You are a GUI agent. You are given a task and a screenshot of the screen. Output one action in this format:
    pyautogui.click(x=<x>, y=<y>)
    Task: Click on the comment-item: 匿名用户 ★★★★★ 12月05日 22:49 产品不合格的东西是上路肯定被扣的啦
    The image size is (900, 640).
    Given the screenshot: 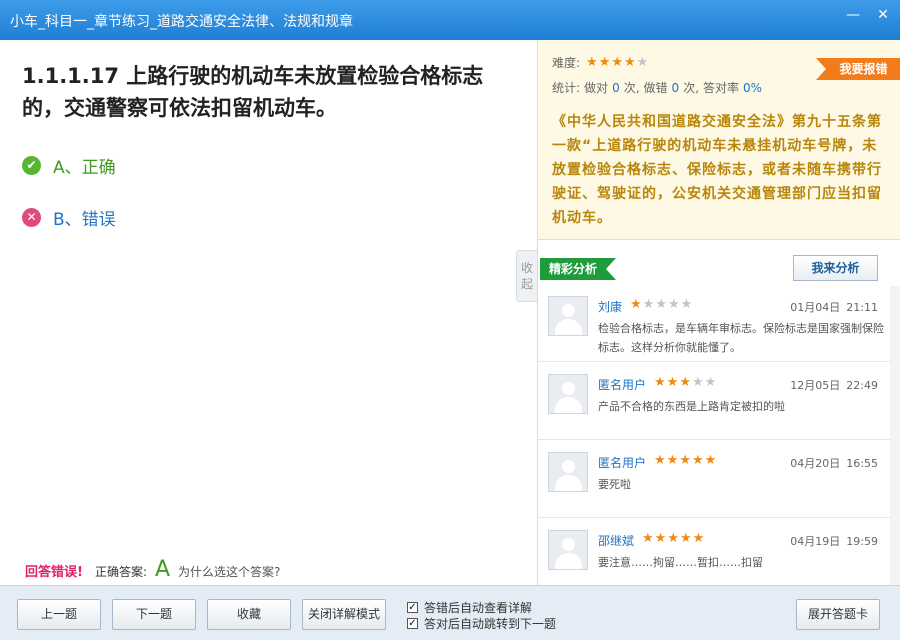 What is the action you would take?
    pyautogui.click(x=719, y=402)
    